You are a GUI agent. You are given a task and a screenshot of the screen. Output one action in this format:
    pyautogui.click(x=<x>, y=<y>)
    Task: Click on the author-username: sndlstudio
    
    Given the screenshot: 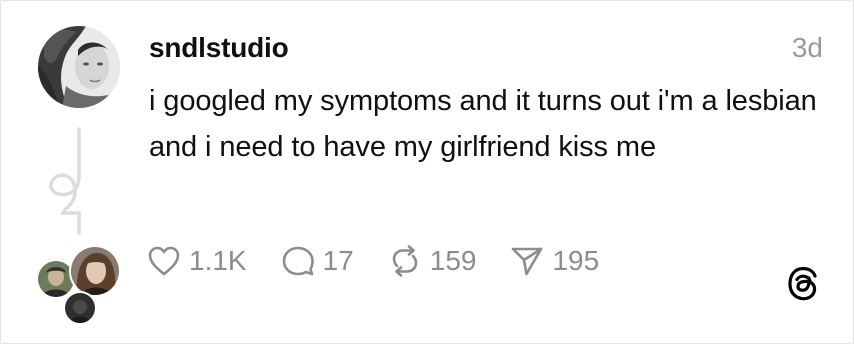 What is the action you would take?
    pyautogui.click(x=219, y=48)
    